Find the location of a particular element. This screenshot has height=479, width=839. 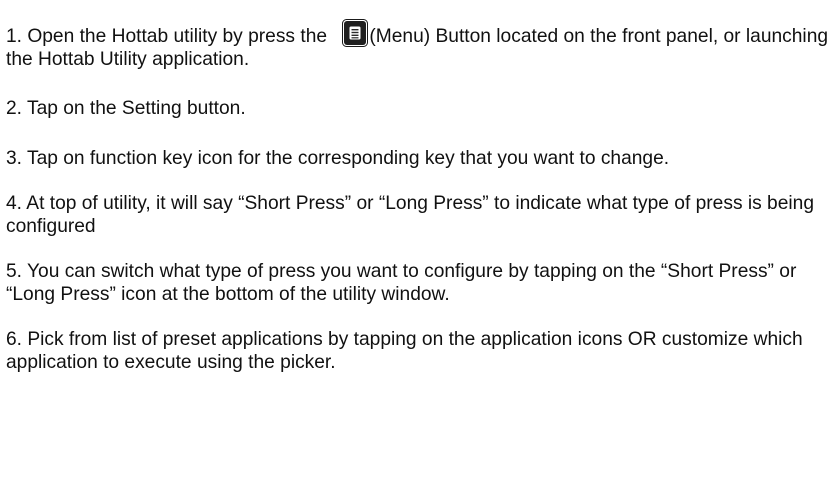

step-2: 2. Tap on the Setting button. is located at coordinates (126, 108).